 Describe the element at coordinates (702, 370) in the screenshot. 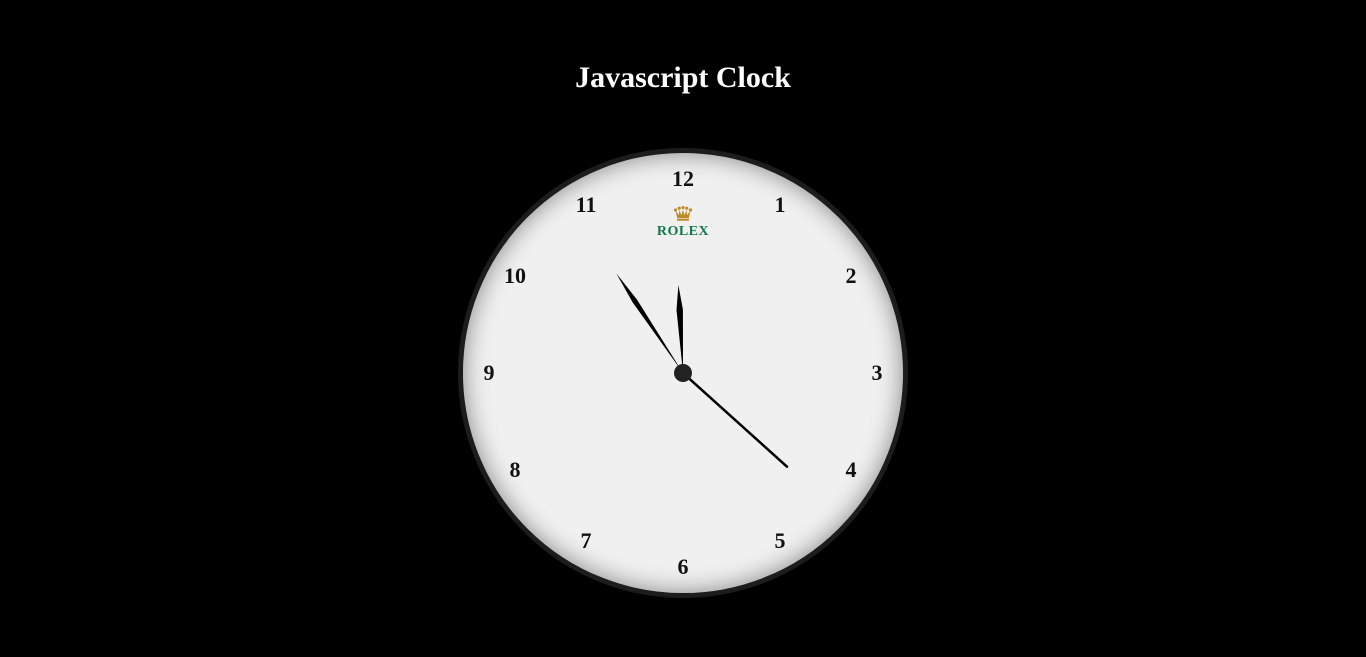

I see `clock-hands` at that location.